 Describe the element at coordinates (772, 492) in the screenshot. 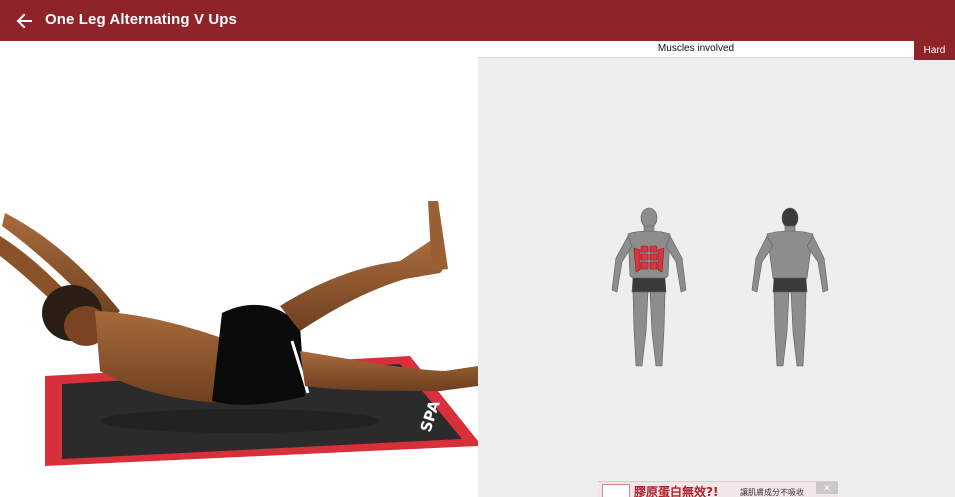

I see `ad-subtext: 讓肌膚成分不吸收` at that location.